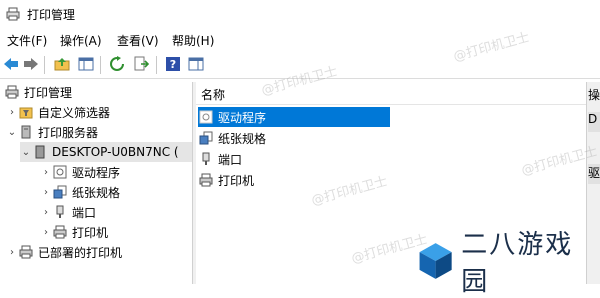 This screenshot has width=600, height=298. I want to click on actions-item: D, so click(594, 122).